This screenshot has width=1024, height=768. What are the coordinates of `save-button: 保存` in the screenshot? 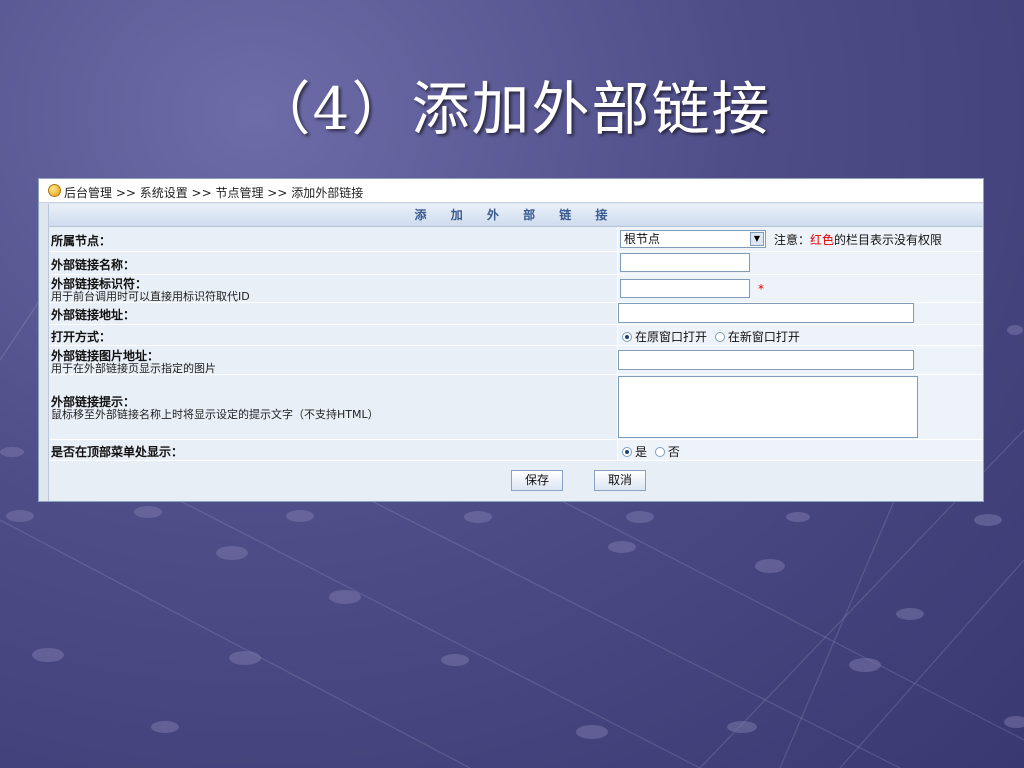 It's located at (537, 480).